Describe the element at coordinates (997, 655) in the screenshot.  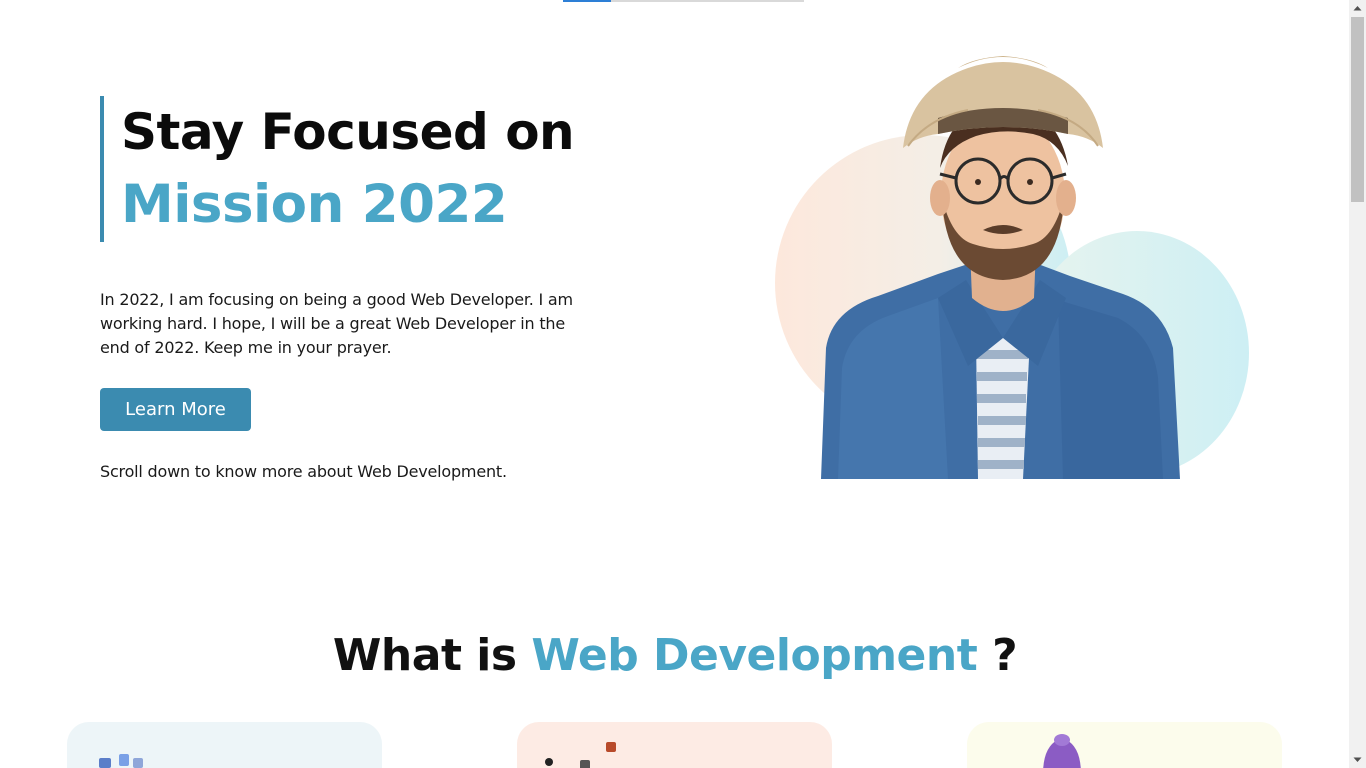
I see `section-title-suffix: ?` at that location.